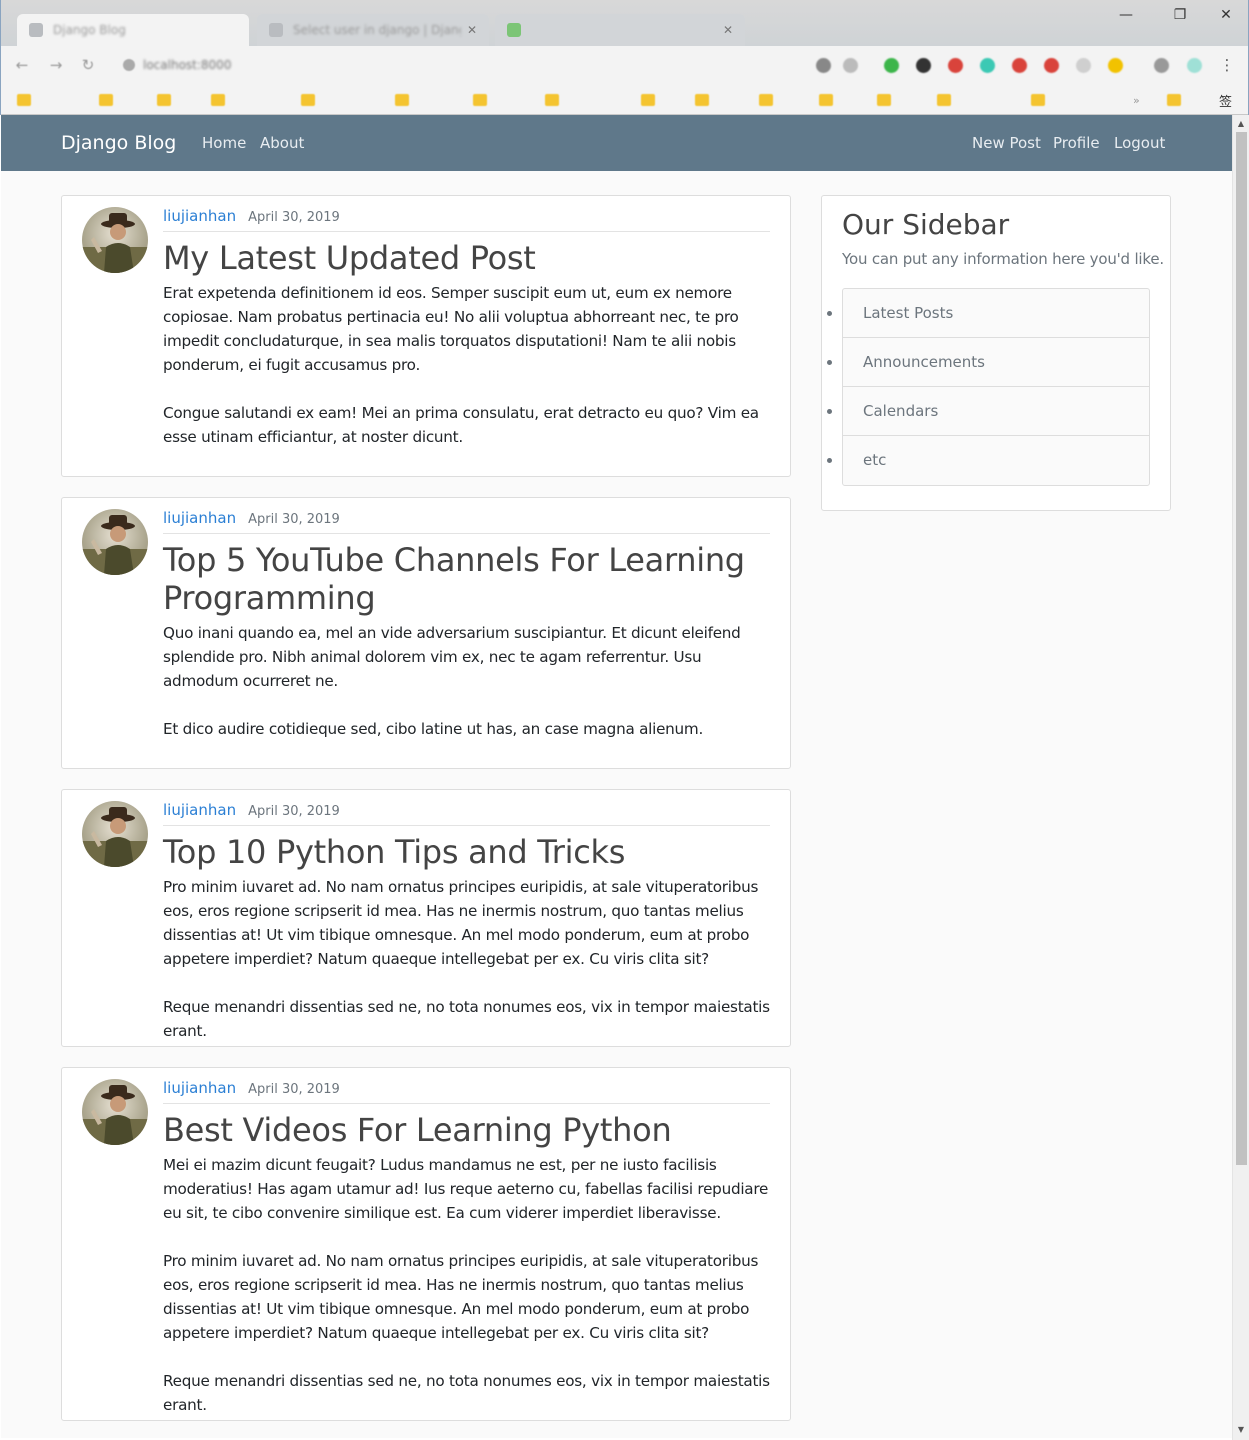 The height and width of the screenshot is (1440, 1249). I want to click on post-title-link: Best Videos For Learning Python, so click(466, 1130).